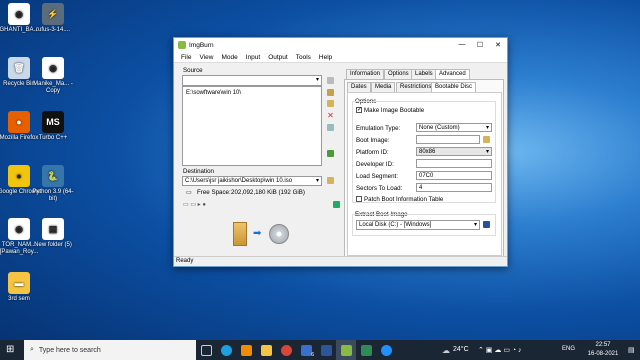 This screenshot has height=360, width=640. What do you see at coordinates (32, 349) in the screenshot?
I see `search-icon: ⌕` at bounding box center [32, 349].